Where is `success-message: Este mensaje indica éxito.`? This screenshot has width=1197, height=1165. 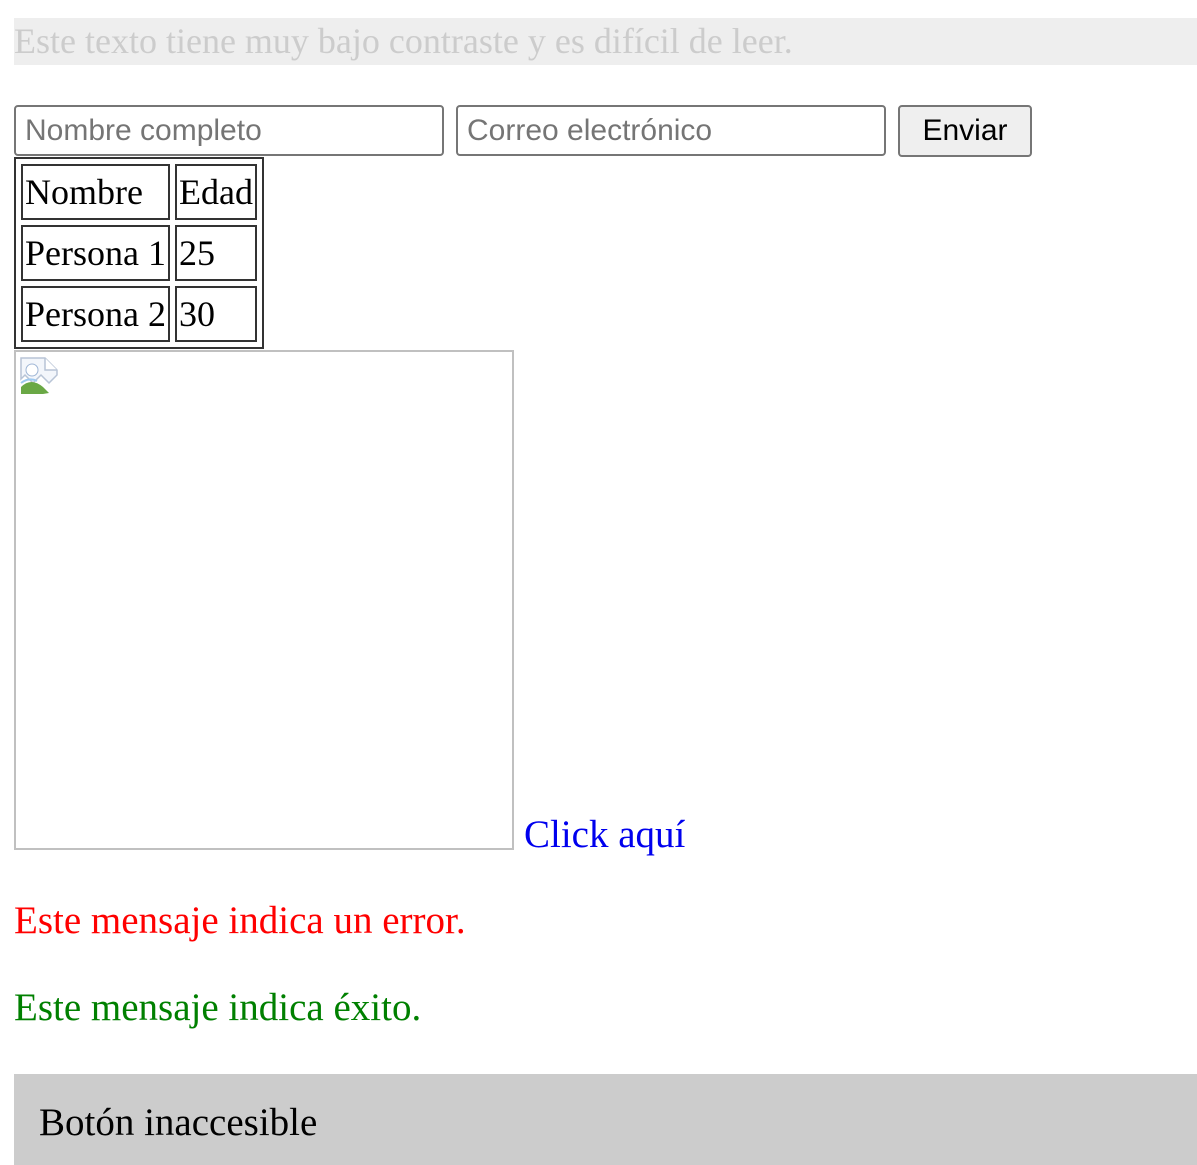
success-message: Este mensaje indica éxito. is located at coordinates (218, 1007).